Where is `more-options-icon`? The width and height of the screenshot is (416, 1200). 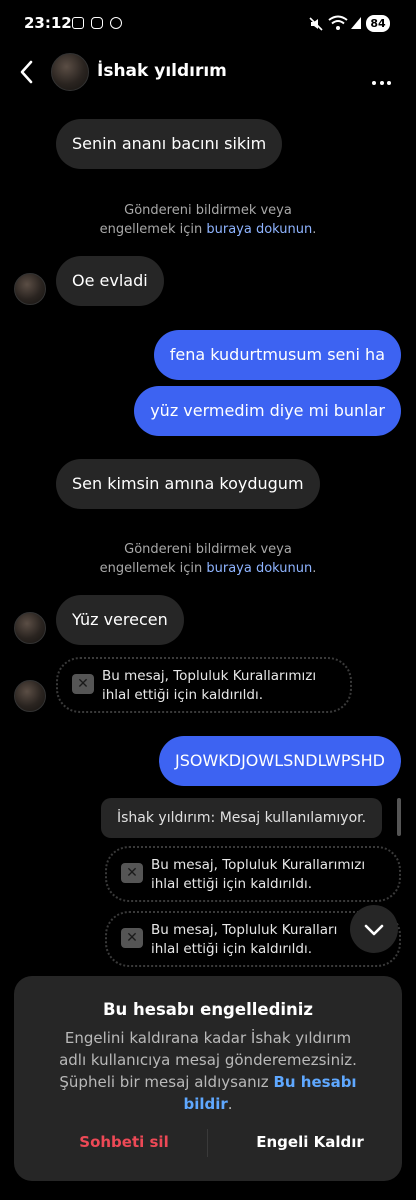 more-options-icon is located at coordinates (383, 79).